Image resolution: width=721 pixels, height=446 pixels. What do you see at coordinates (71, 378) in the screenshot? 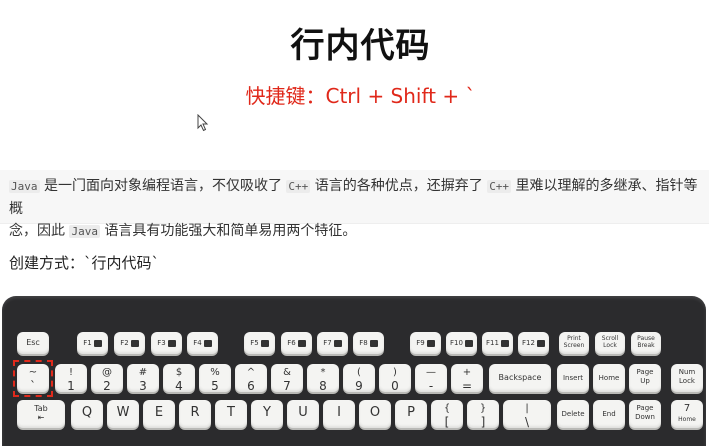
I see `key-1: ! 1` at bounding box center [71, 378].